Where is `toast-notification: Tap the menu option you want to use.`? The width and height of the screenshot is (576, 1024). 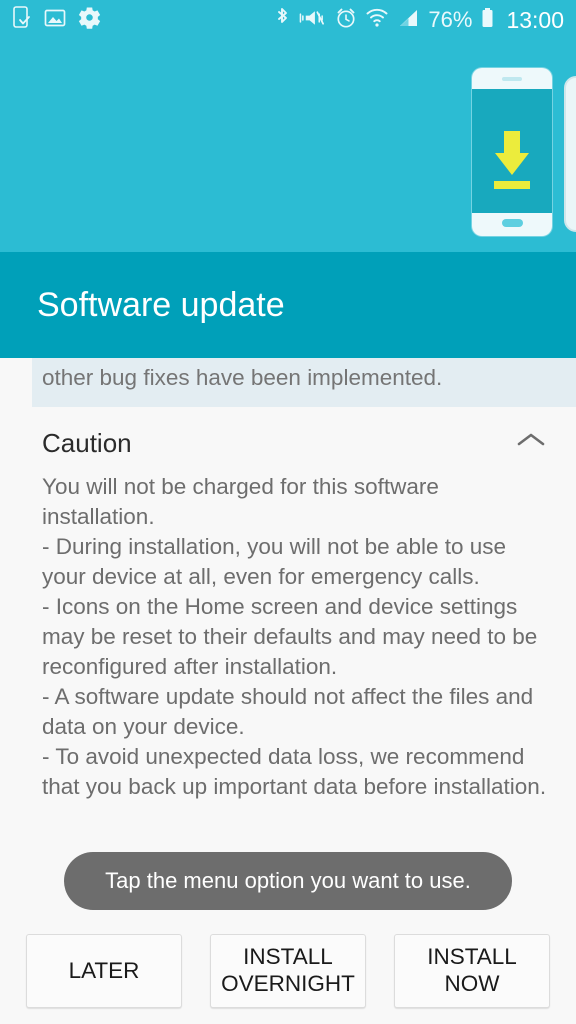 toast-notification: Tap the menu option you want to use. is located at coordinates (288, 881).